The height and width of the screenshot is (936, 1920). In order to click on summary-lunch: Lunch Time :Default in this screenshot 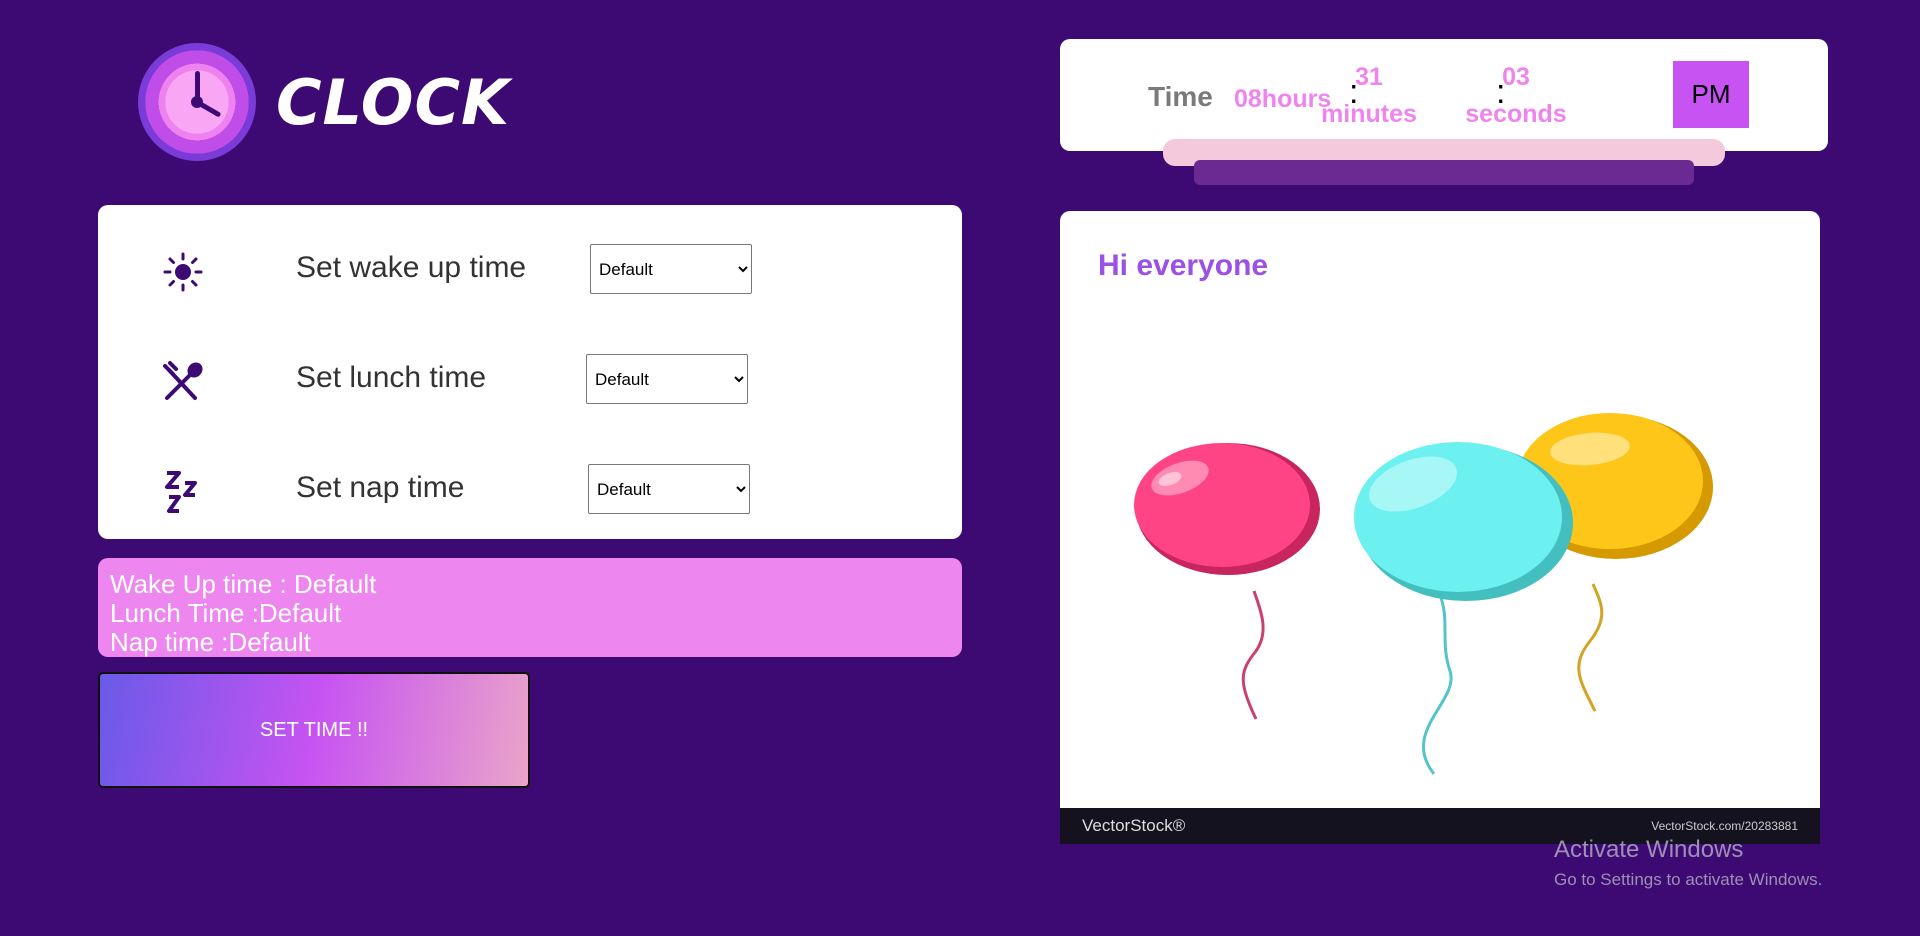, I will do `click(226, 613)`.